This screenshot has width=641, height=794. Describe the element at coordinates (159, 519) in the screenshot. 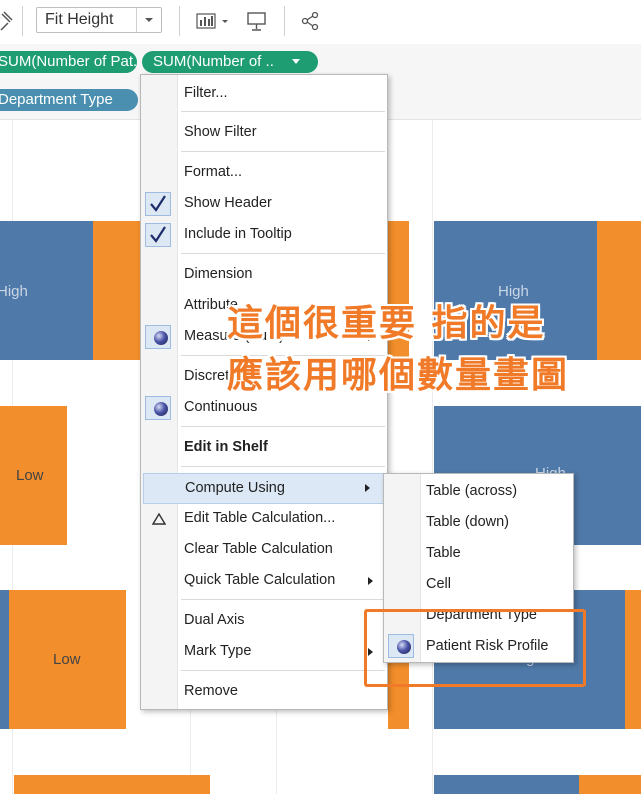

I see `delta-icon` at that location.